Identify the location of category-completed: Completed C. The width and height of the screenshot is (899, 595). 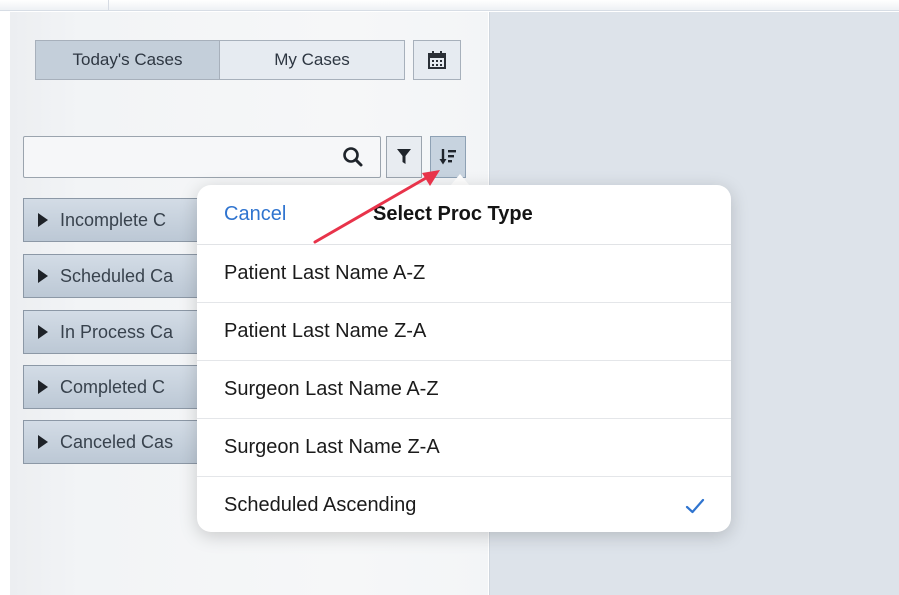
(111, 387).